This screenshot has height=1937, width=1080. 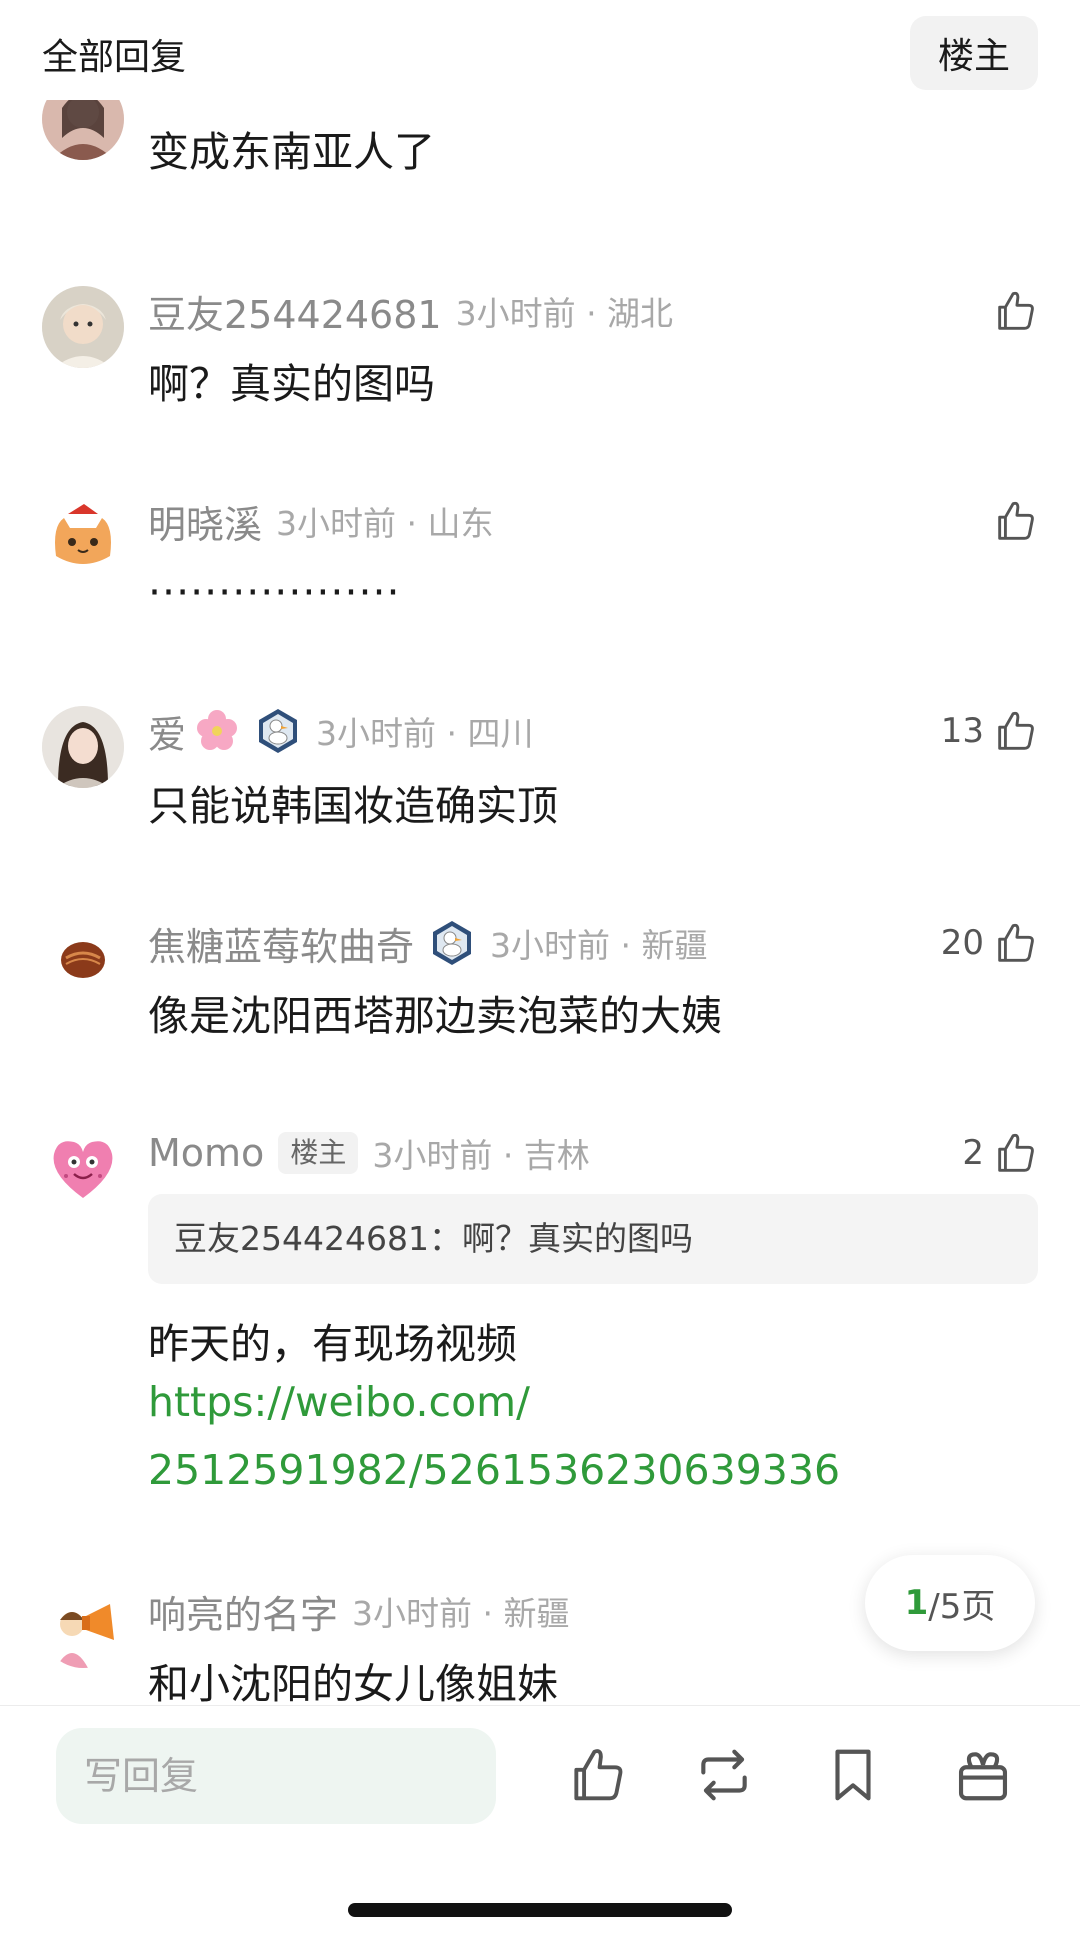 What do you see at coordinates (295, 311) in the screenshot?
I see `username: 豆友254424681` at bounding box center [295, 311].